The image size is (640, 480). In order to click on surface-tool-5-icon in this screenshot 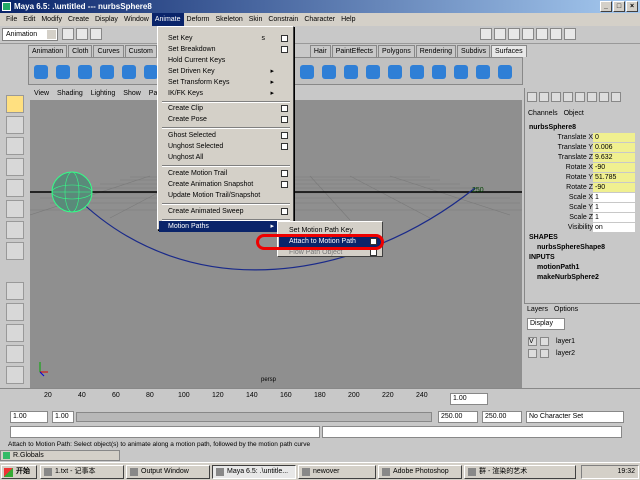, I will do `click(395, 72)`.